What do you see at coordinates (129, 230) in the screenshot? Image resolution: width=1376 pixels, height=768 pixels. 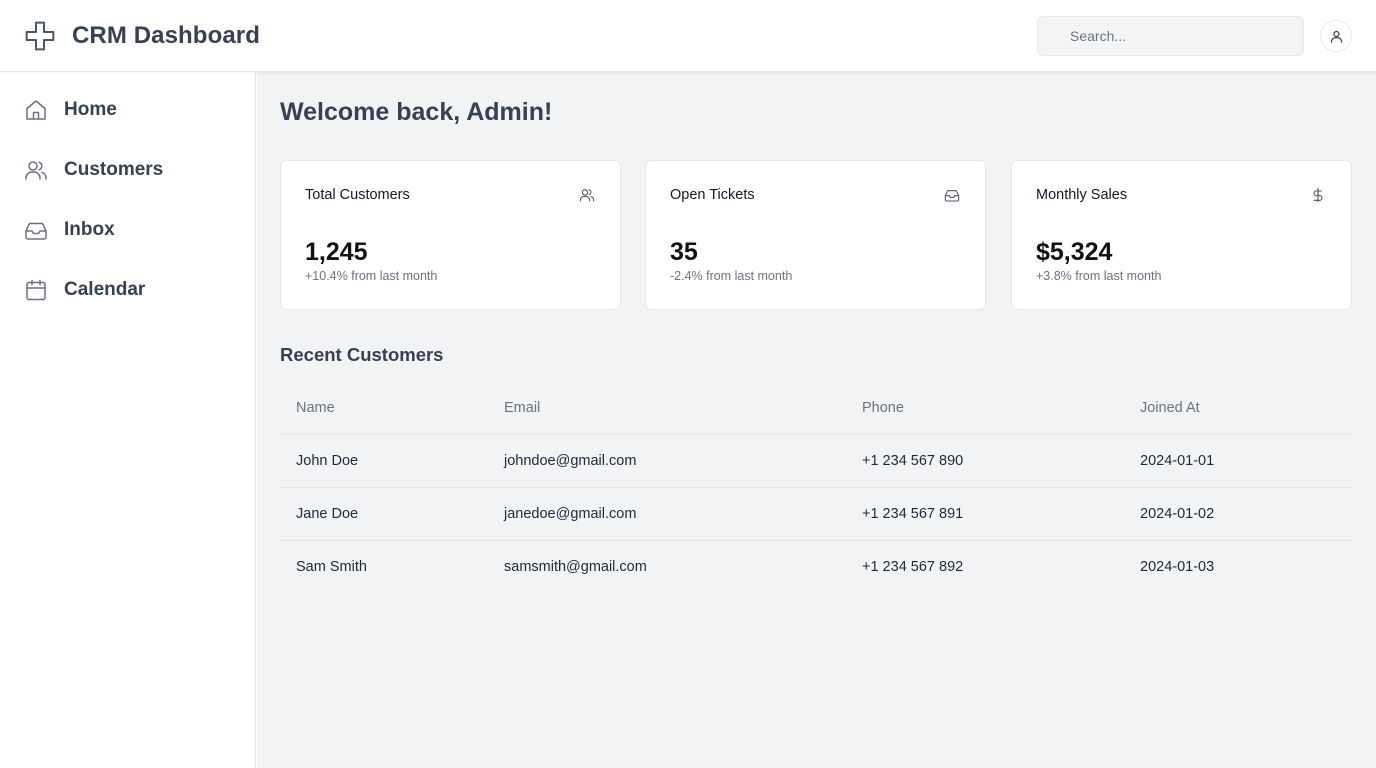 I see `sidebar-item-inbox: Inbox` at bounding box center [129, 230].